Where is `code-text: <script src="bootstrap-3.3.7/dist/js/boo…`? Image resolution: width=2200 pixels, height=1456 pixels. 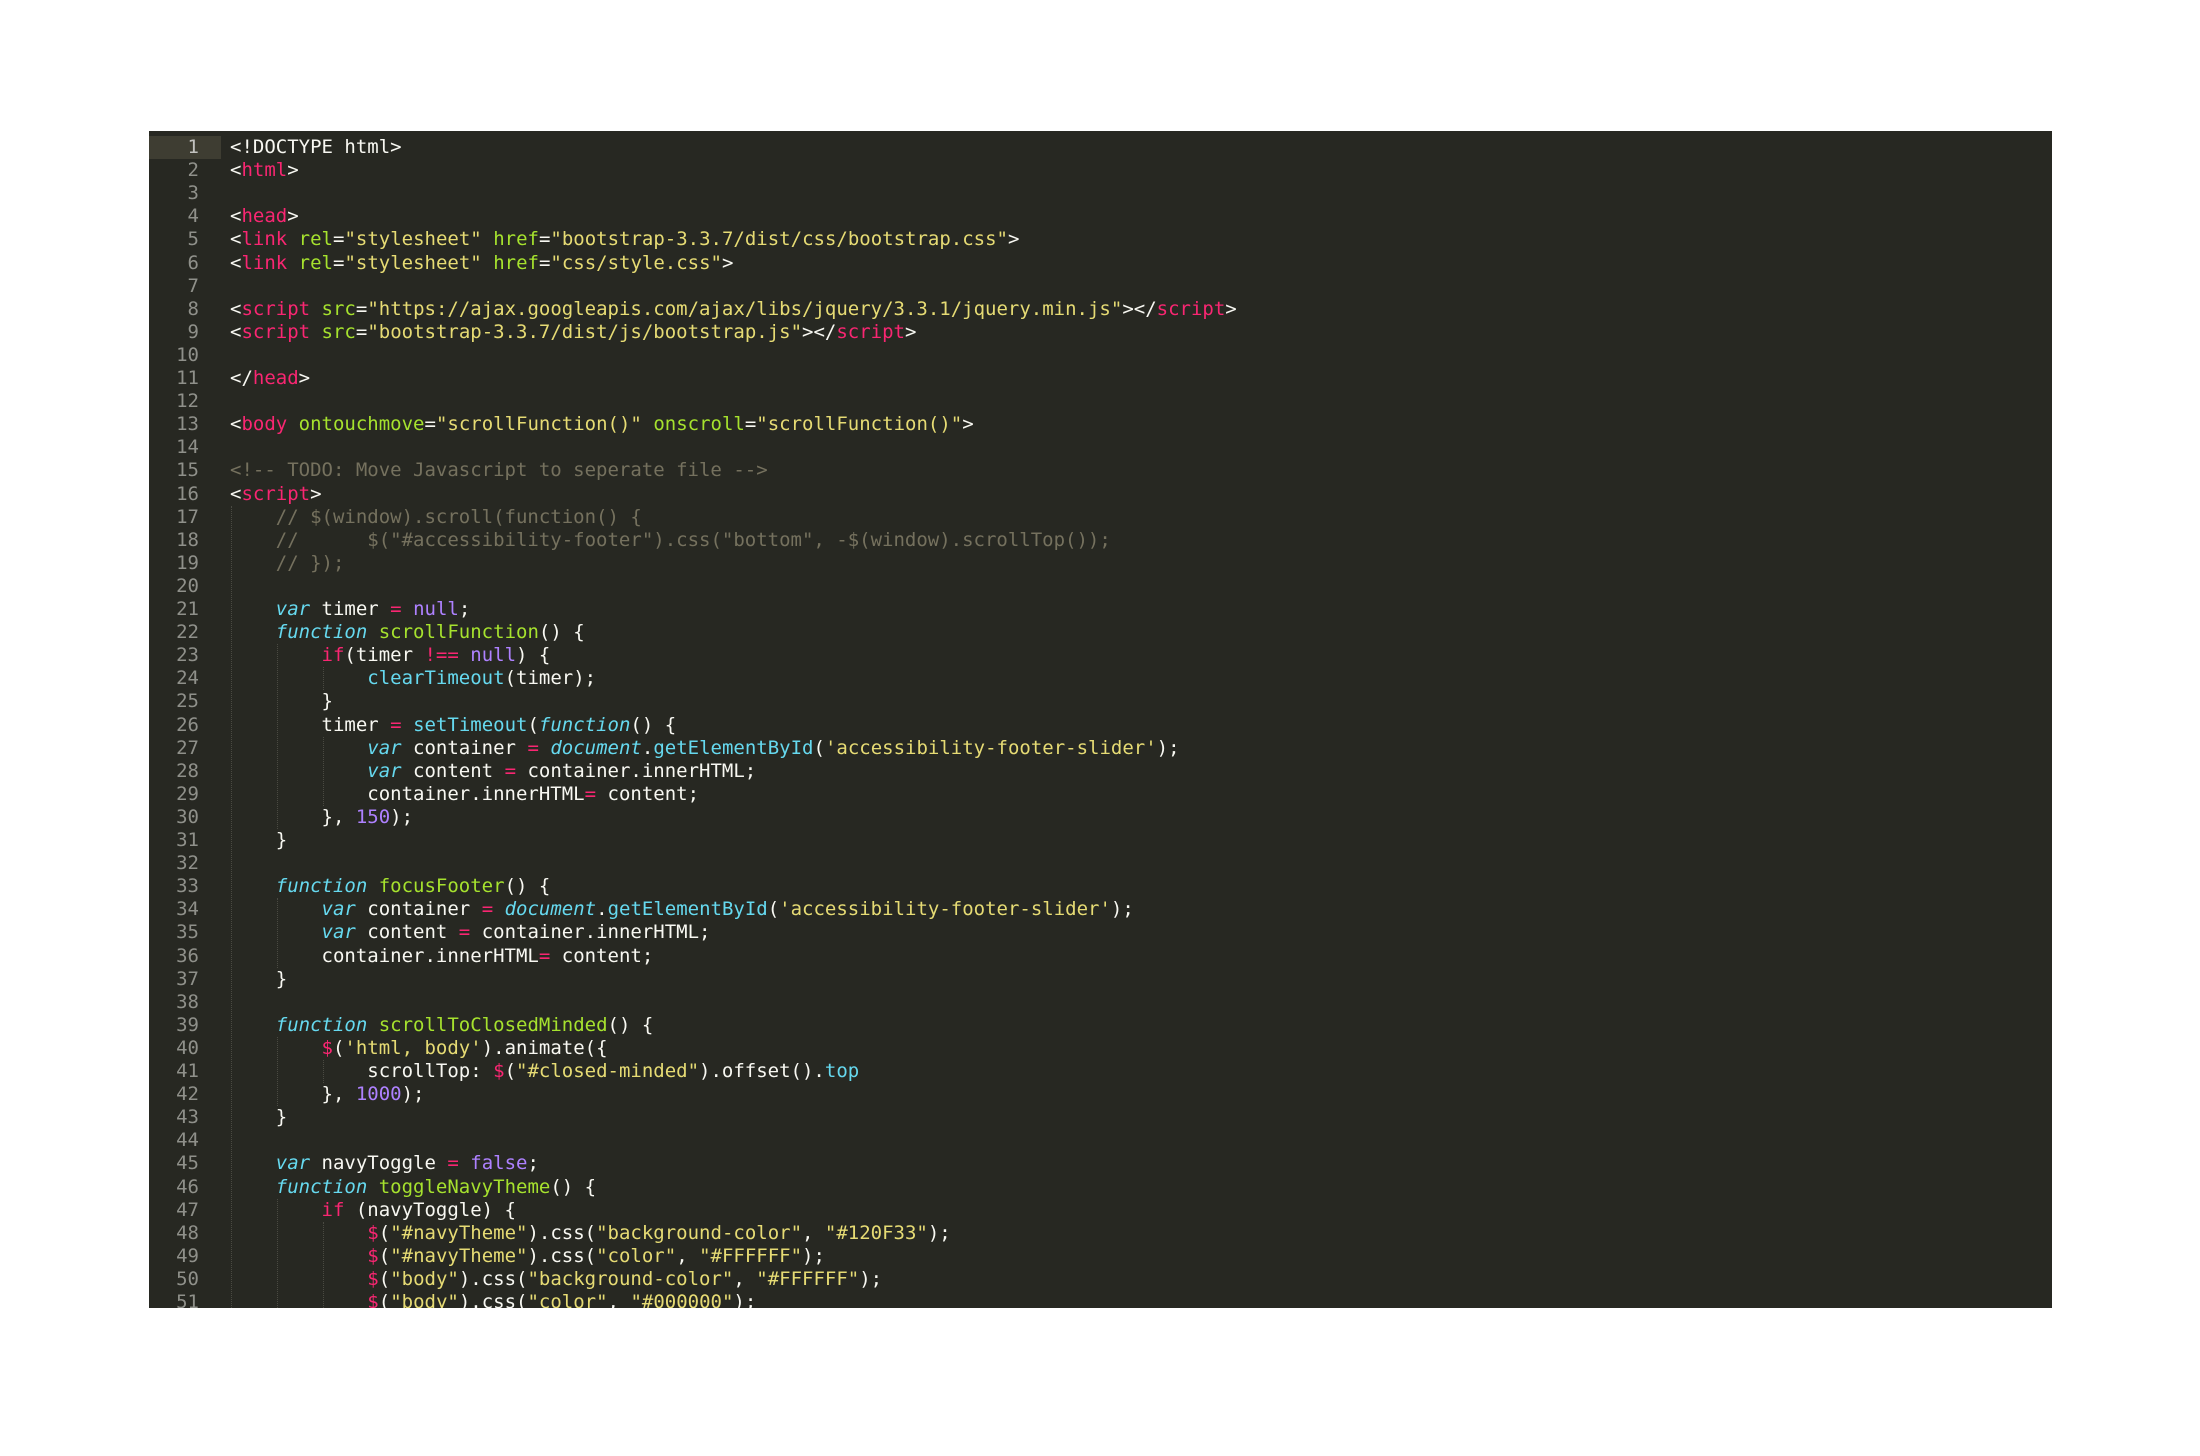 code-text: <script src="bootstrap-3.3.7/dist/js/boo… is located at coordinates (573, 332).